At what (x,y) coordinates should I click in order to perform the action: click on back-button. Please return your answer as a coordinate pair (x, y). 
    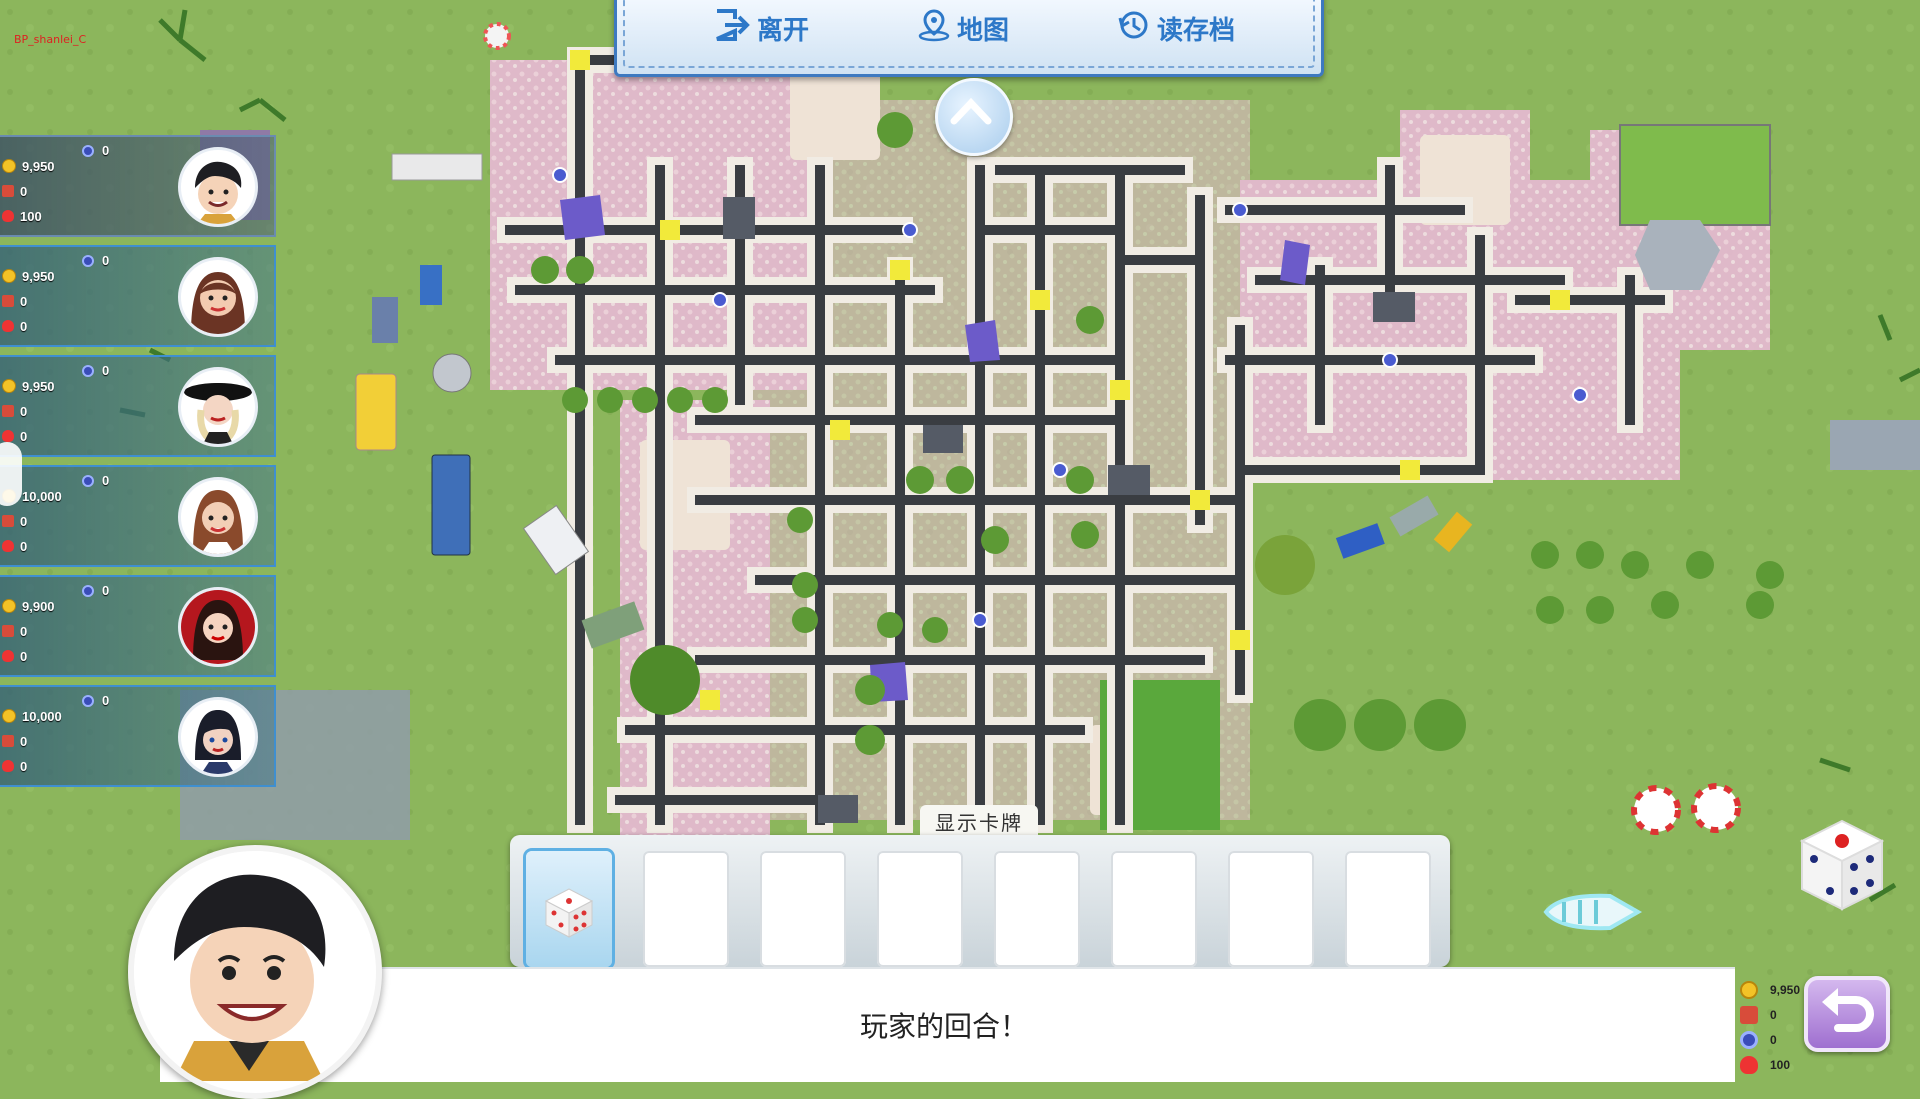
    Looking at the image, I should click on (1847, 1014).